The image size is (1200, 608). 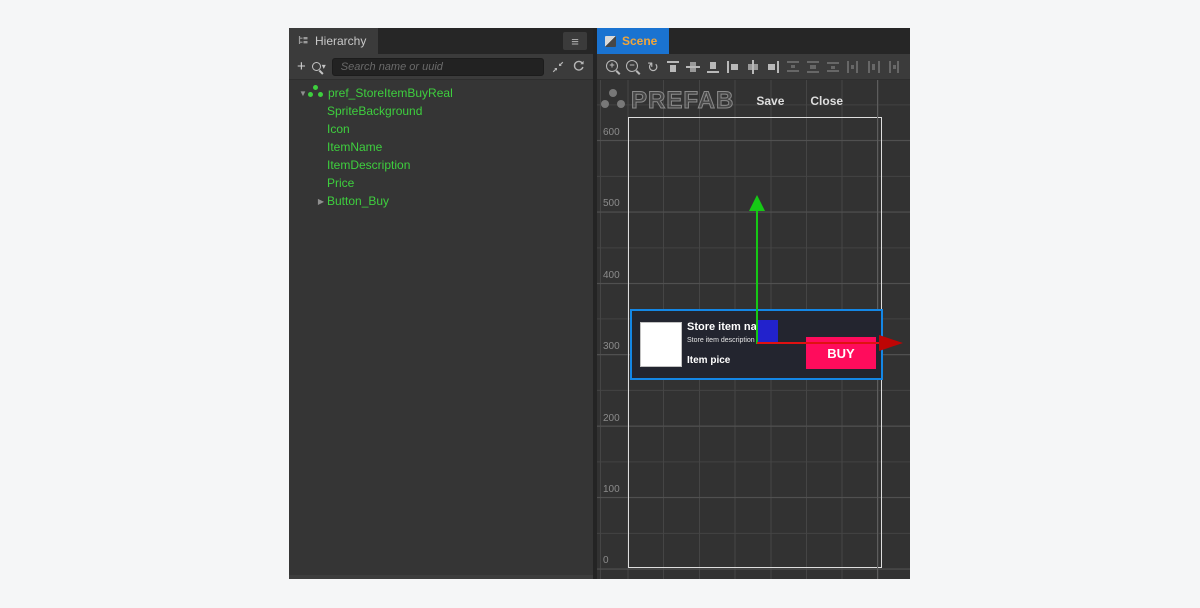 I want to click on item-description-label: Store item description, so click(x=721, y=340).